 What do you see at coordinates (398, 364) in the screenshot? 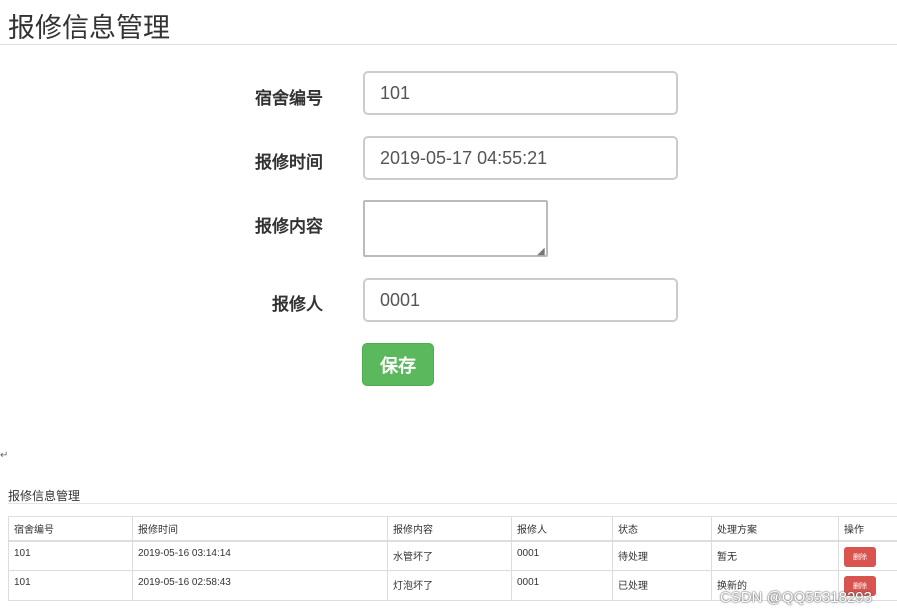
I see `save-button: 保存` at bounding box center [398, 364].